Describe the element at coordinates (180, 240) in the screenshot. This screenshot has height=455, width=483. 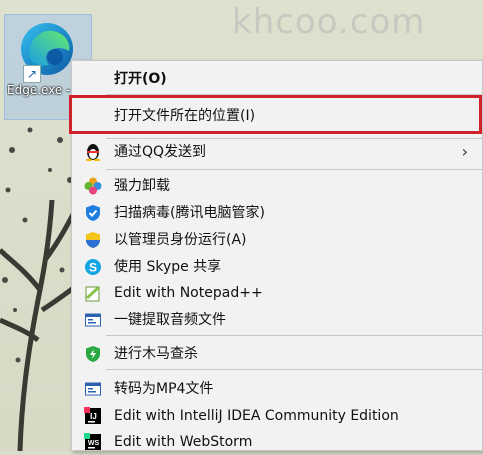
I see `menu-item-label: 以管理员身份运行(A)` at that location.